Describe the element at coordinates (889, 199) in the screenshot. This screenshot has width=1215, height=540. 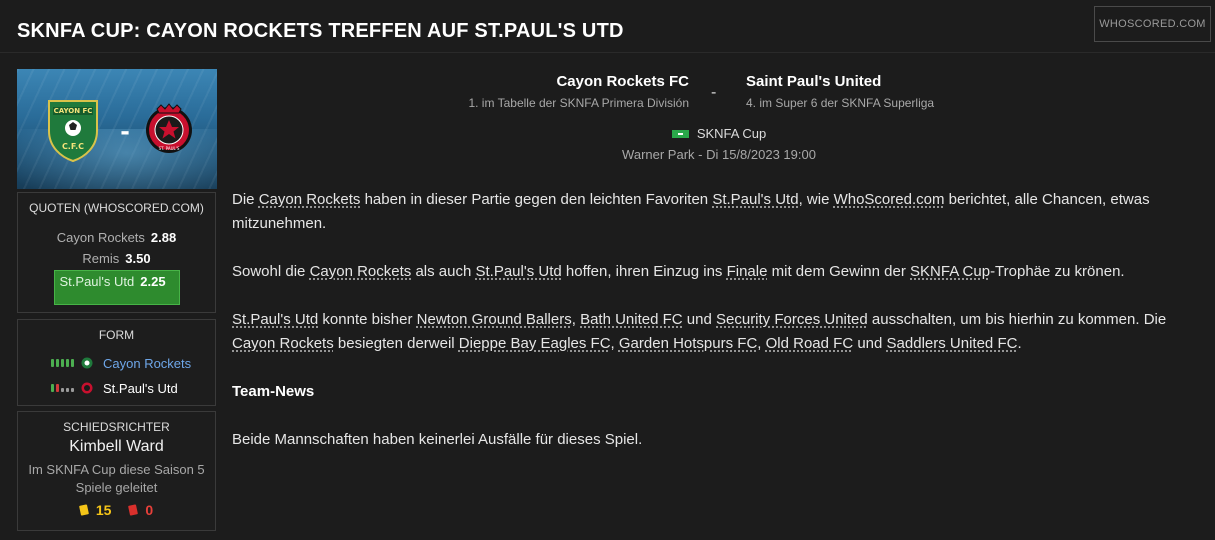
I see `whoscored-link: WhoScored.com` at that location.